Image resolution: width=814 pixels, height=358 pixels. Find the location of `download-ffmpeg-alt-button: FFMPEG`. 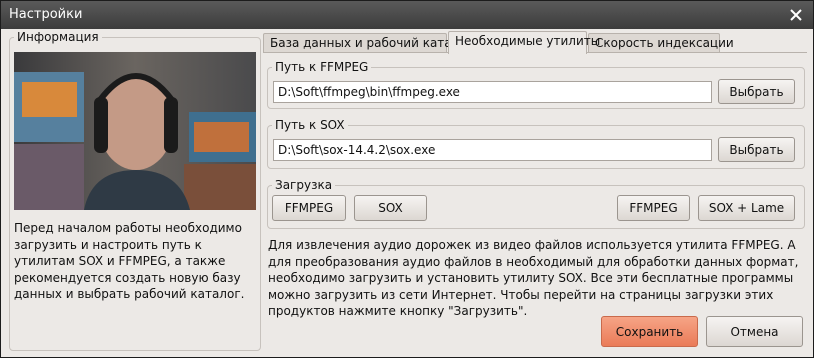

download-ffmpeg-alt-button: FFMPEG is located at coordinates (653, 208).